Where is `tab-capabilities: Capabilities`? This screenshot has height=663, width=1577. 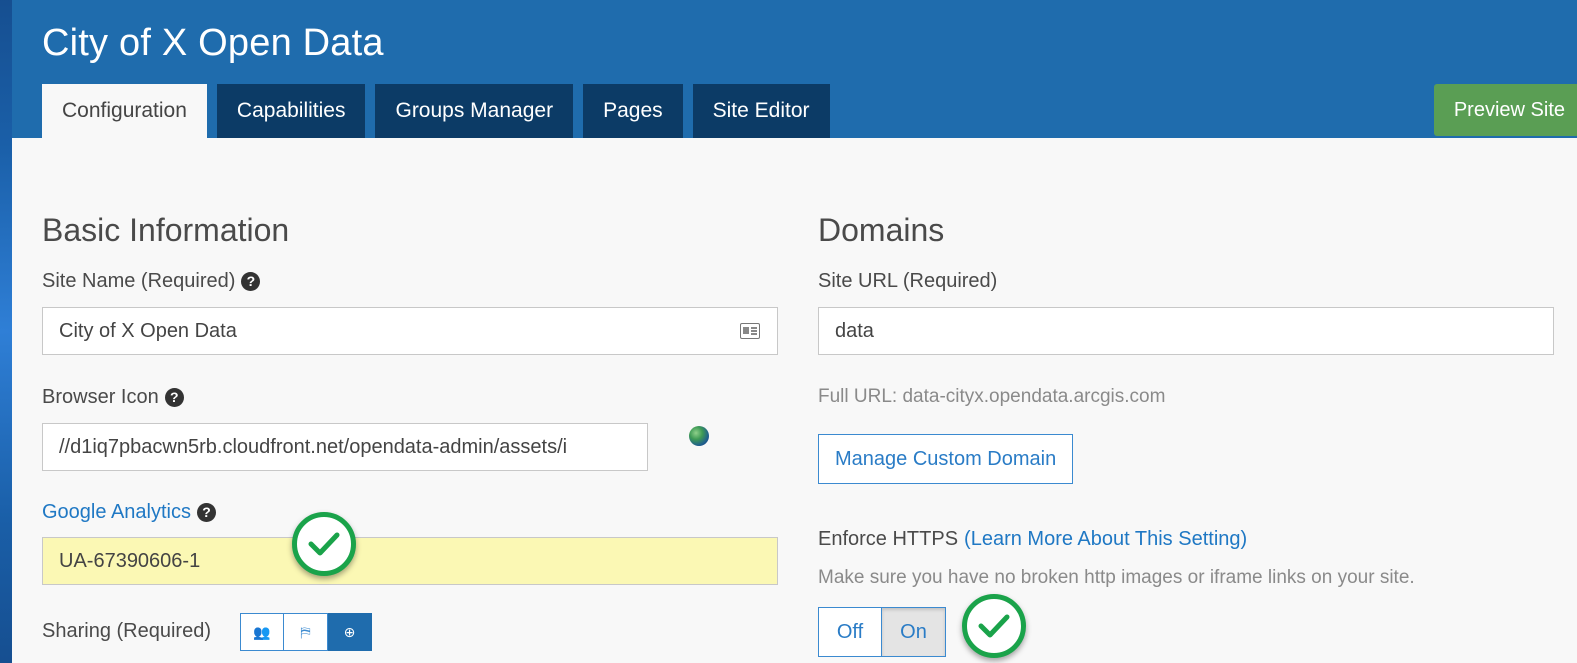
tab-capabilities: Capabilities is located at coordinates (291, 111).